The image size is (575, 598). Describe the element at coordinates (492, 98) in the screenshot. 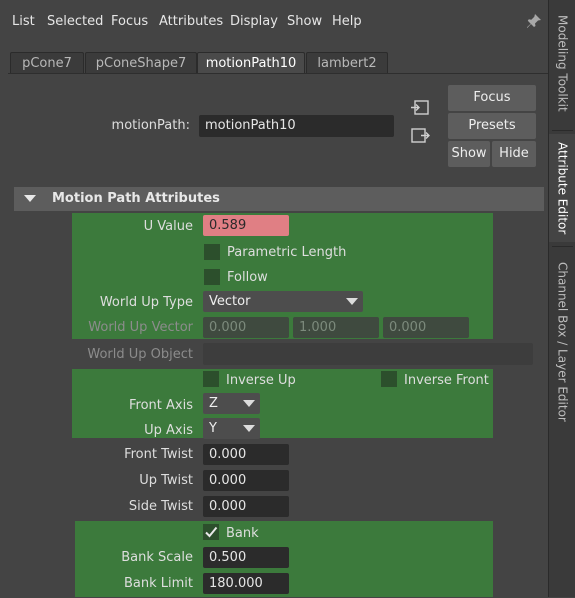

I see `focus-button: Focus` at that location.